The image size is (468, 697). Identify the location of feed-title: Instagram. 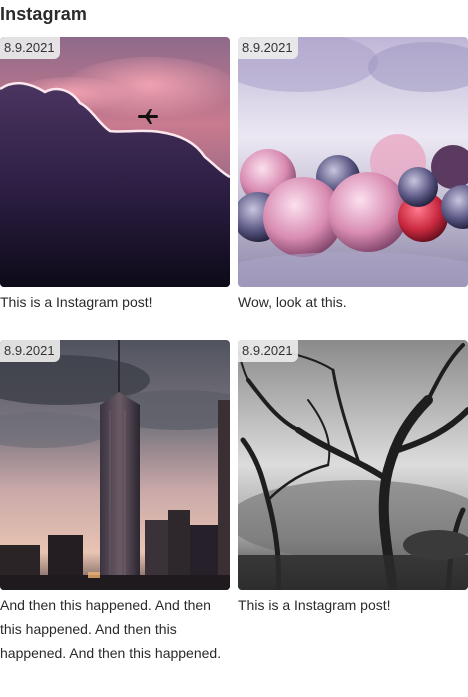
(43, 14).